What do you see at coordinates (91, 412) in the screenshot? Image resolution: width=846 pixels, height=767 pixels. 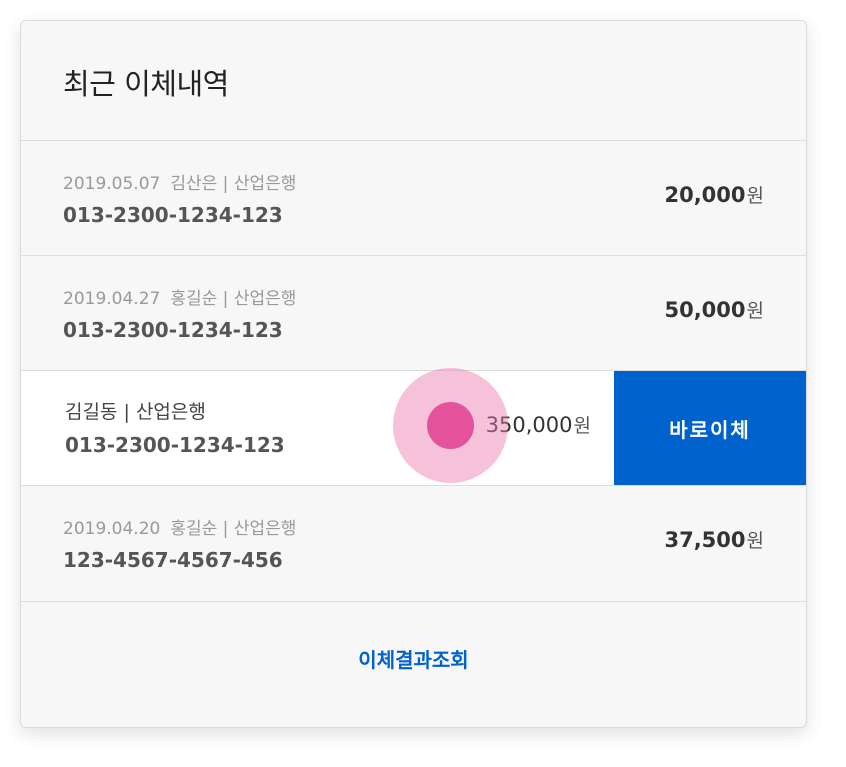 I see `recipient-name: 김길동` at bounding box center [91, 412].